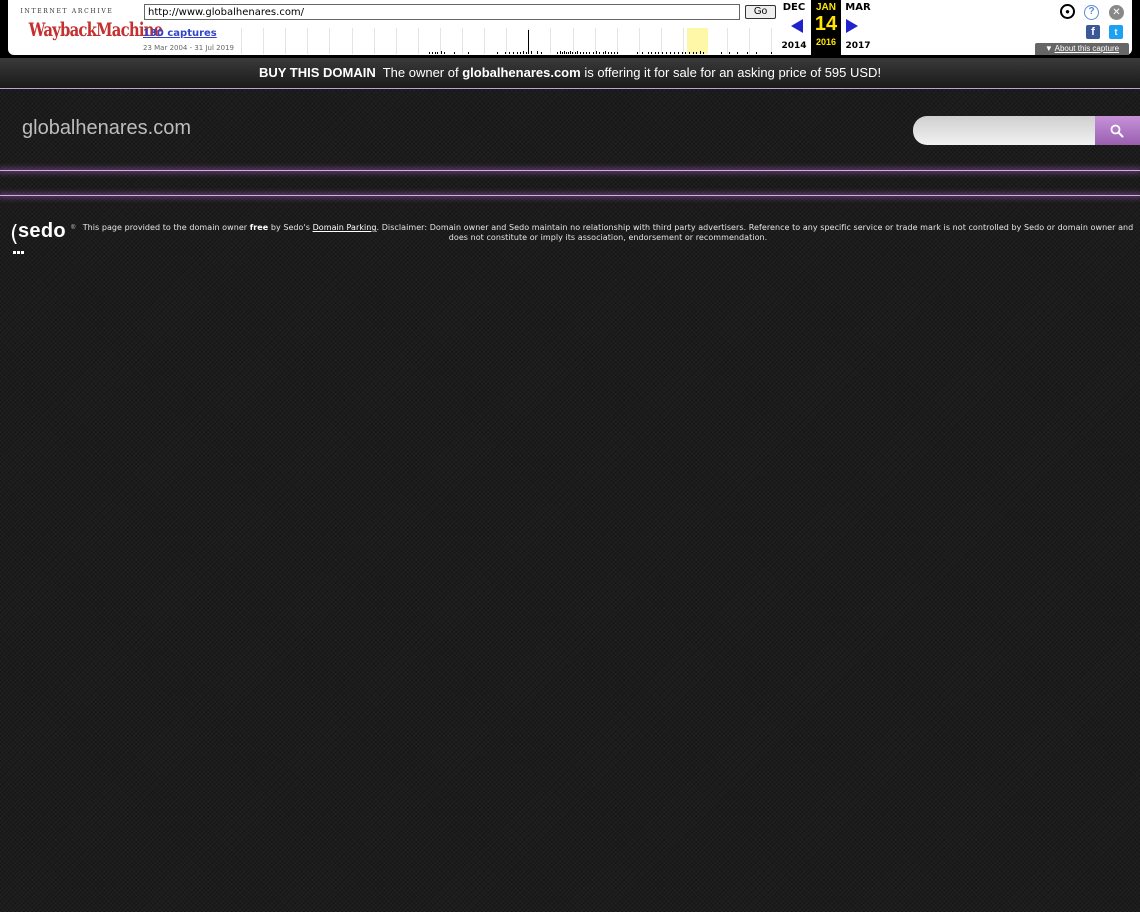  Describe the element at coordinates (95, 30) in the screenshot. I see `wayback-logo-main: WaybackMachine` at that location.